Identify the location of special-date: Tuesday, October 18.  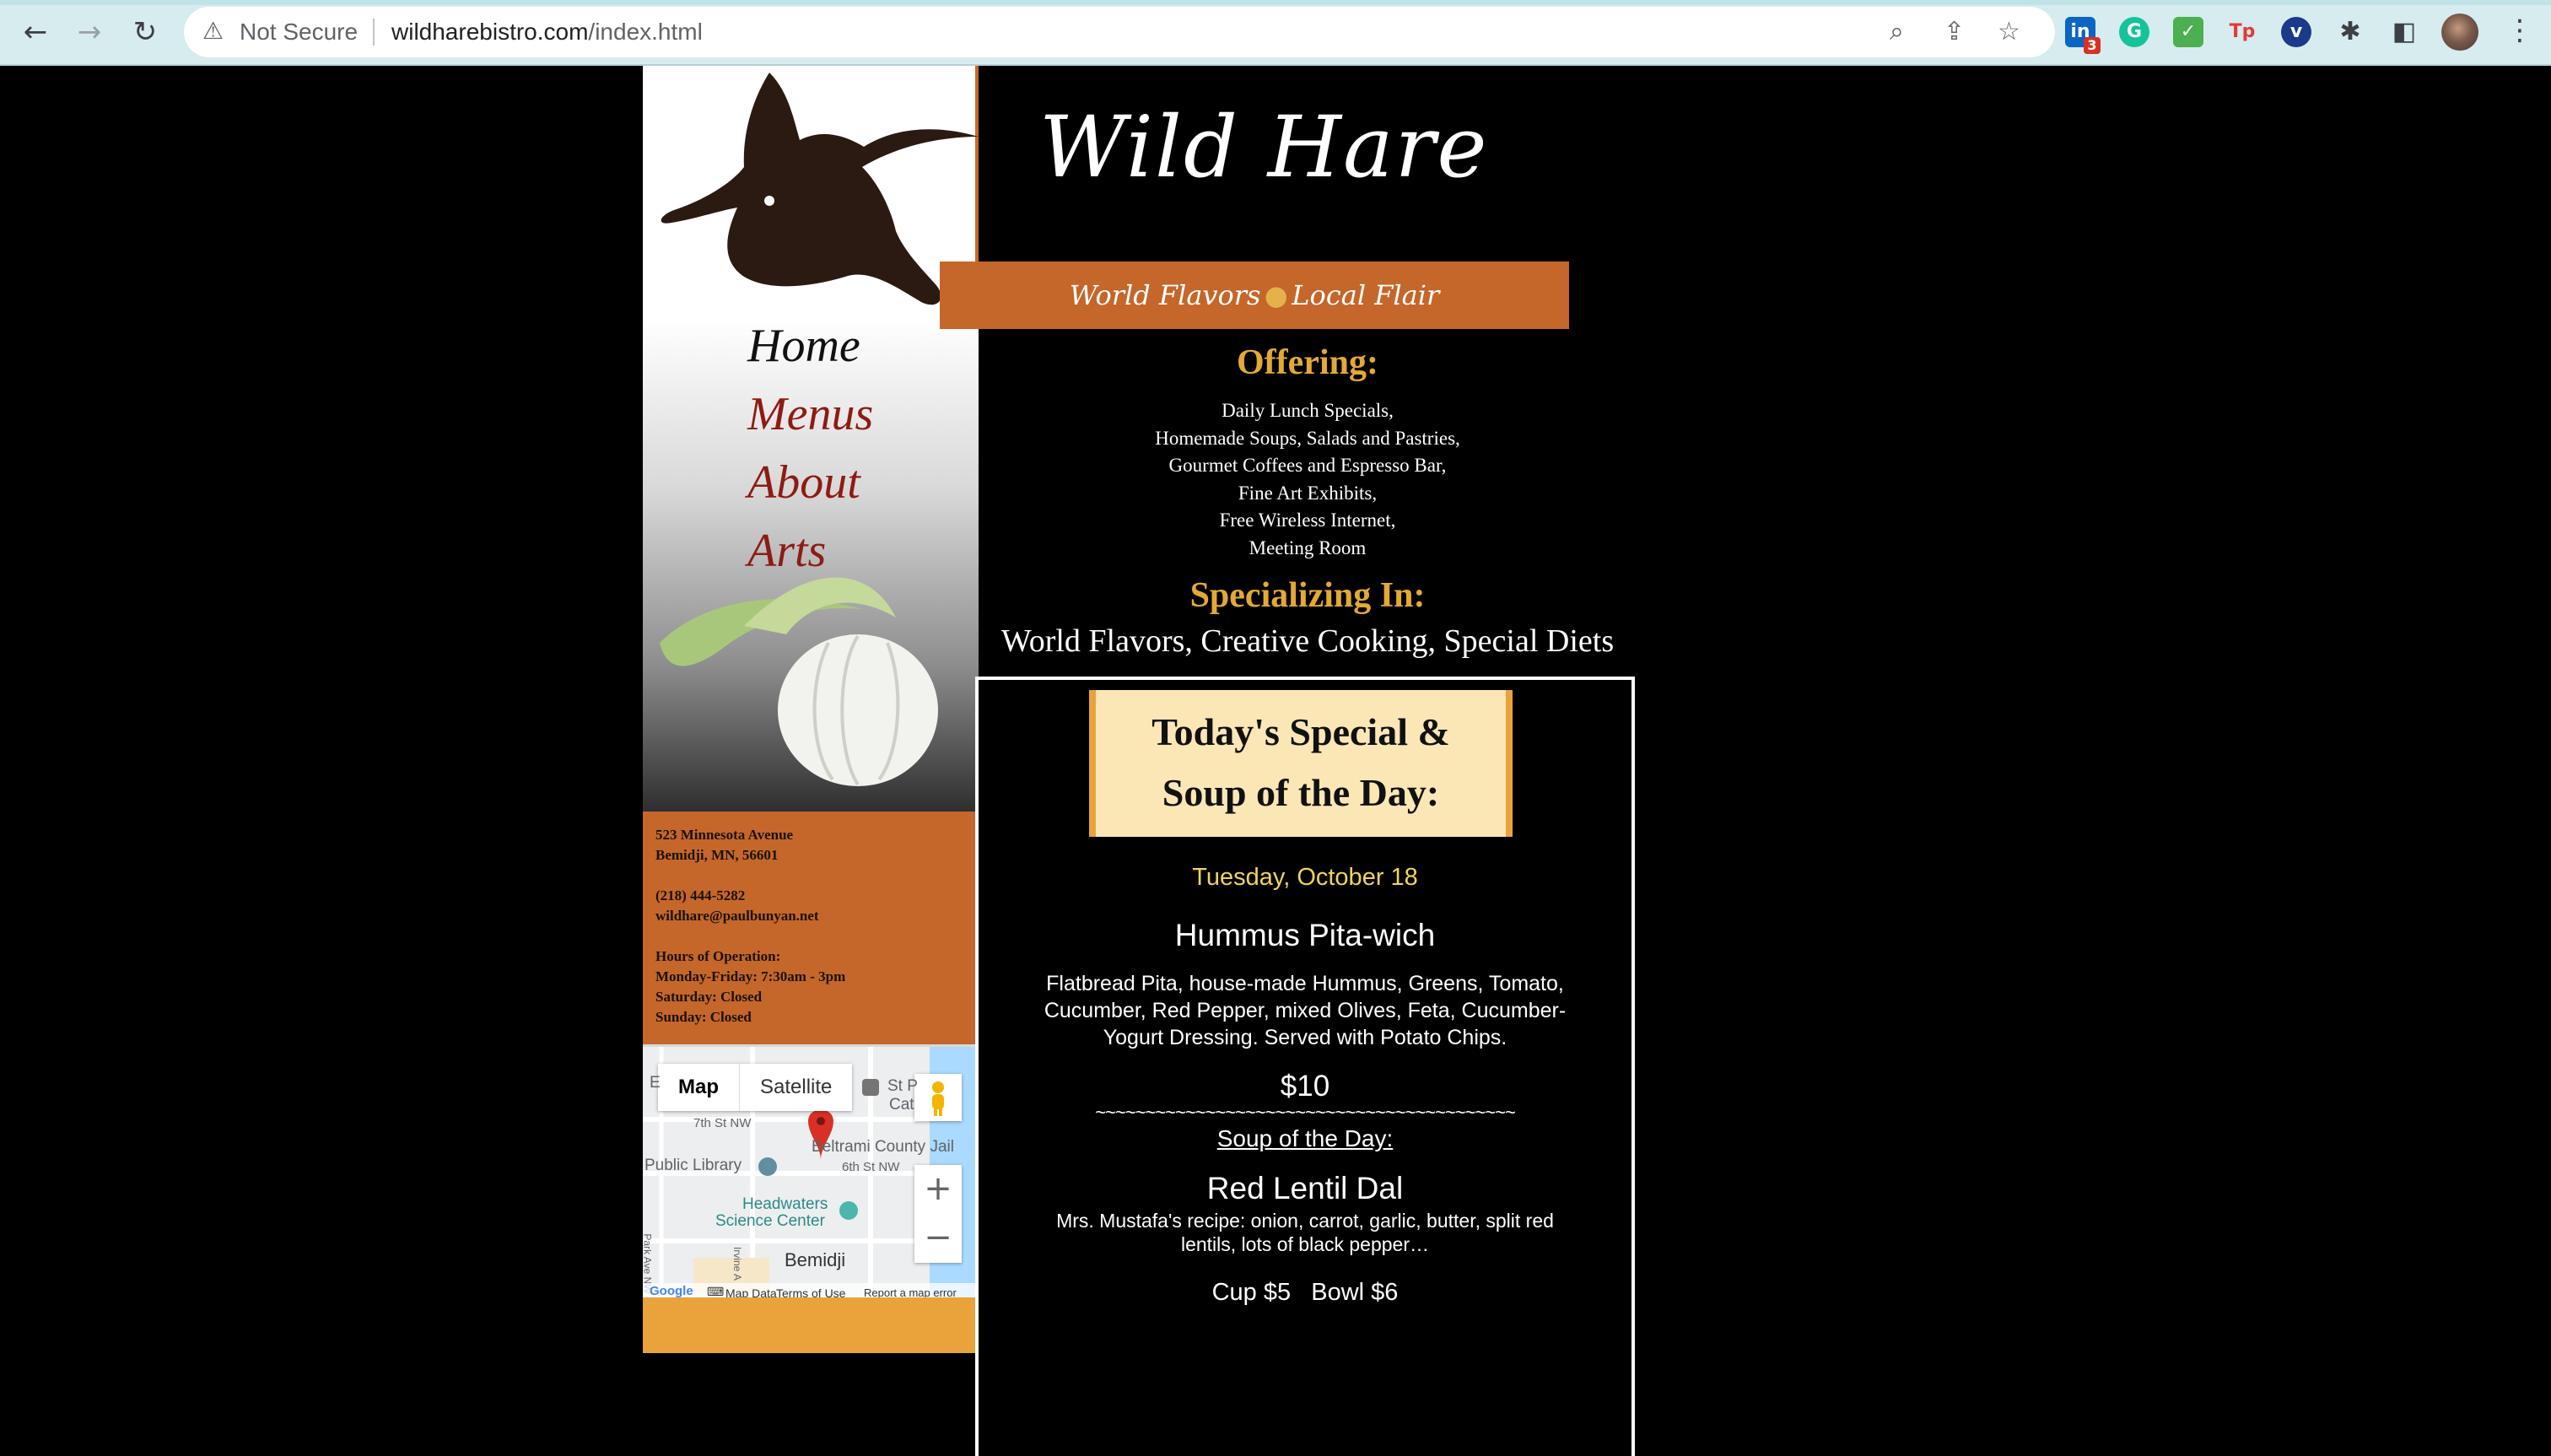
(1305, 877).